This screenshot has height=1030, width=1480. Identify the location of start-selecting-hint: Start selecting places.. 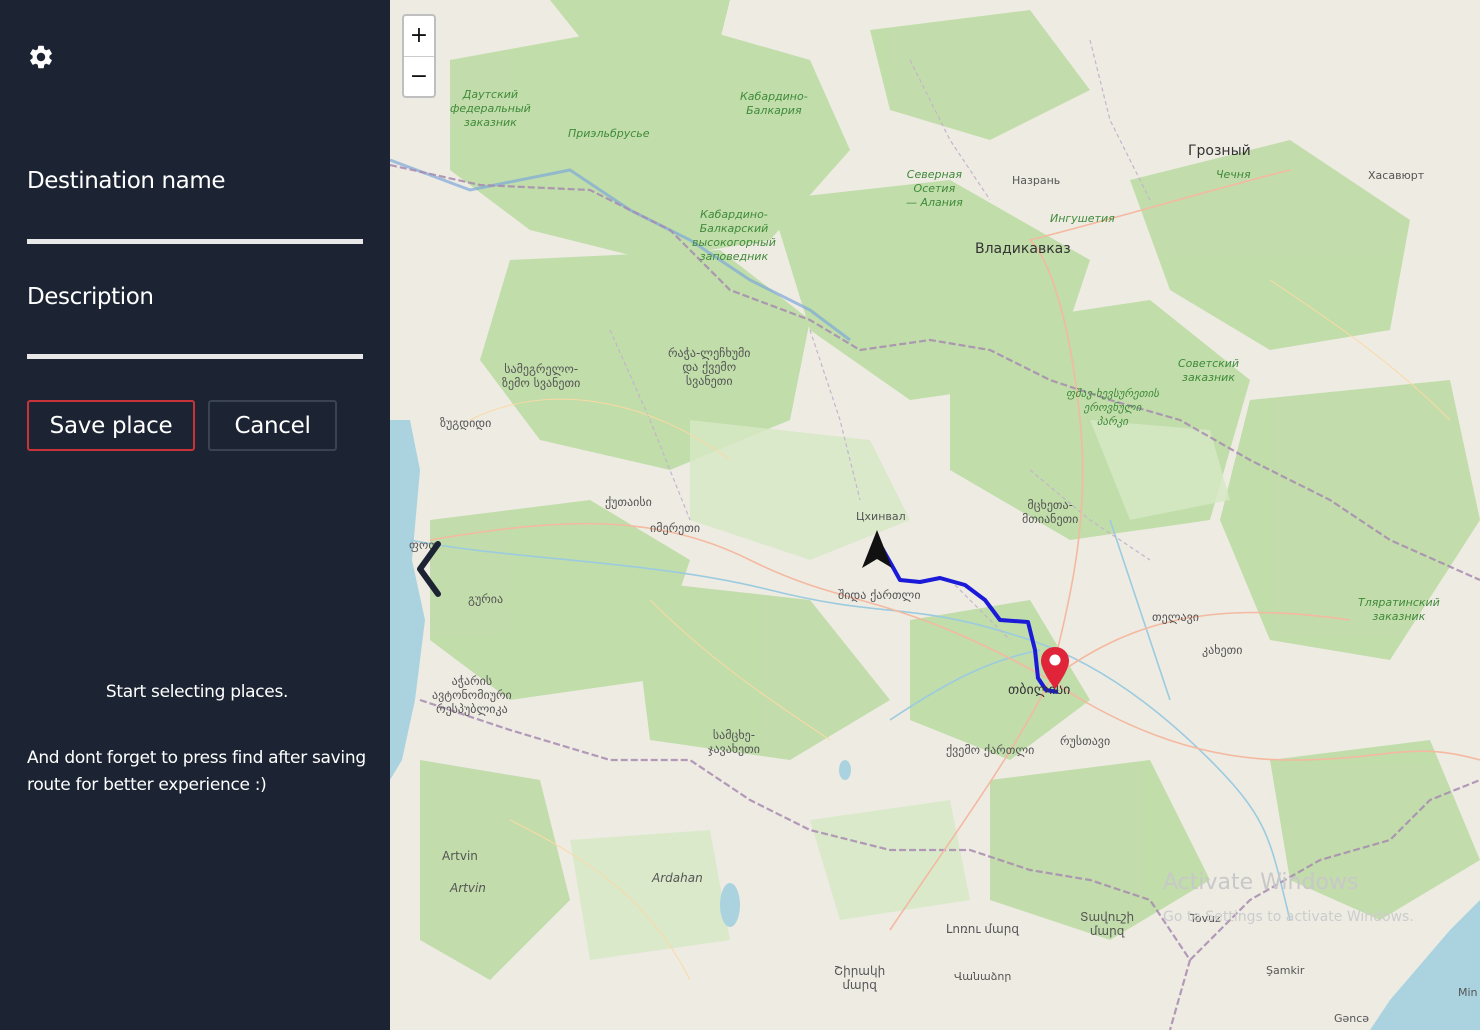
(197, 692).